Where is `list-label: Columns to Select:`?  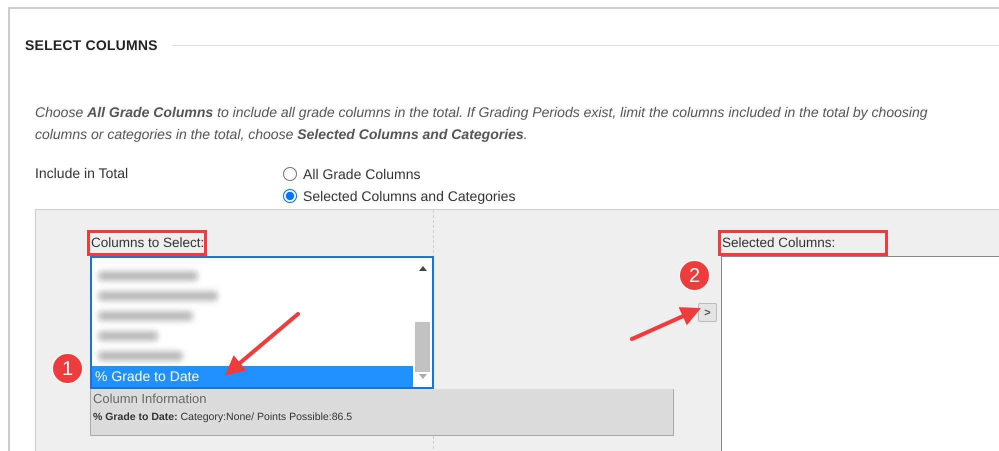 list-label: Columns to Select: is located at coordinates (147, 243).